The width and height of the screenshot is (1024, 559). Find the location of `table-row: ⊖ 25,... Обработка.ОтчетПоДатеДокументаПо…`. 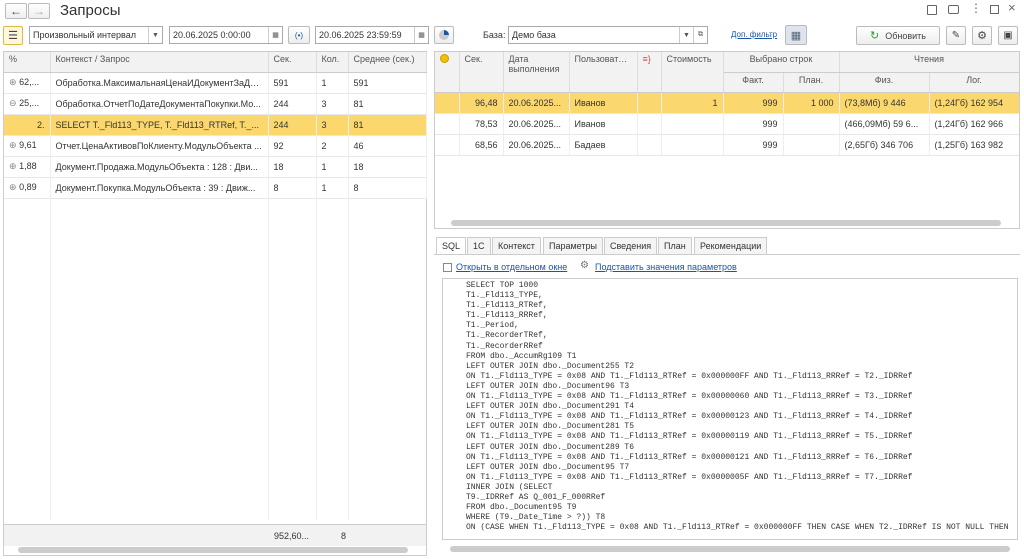

table-row: ⊖ 25,... Обработка.ОтчетПоДатеДокументаПо… is located at coordinates (215, 104).